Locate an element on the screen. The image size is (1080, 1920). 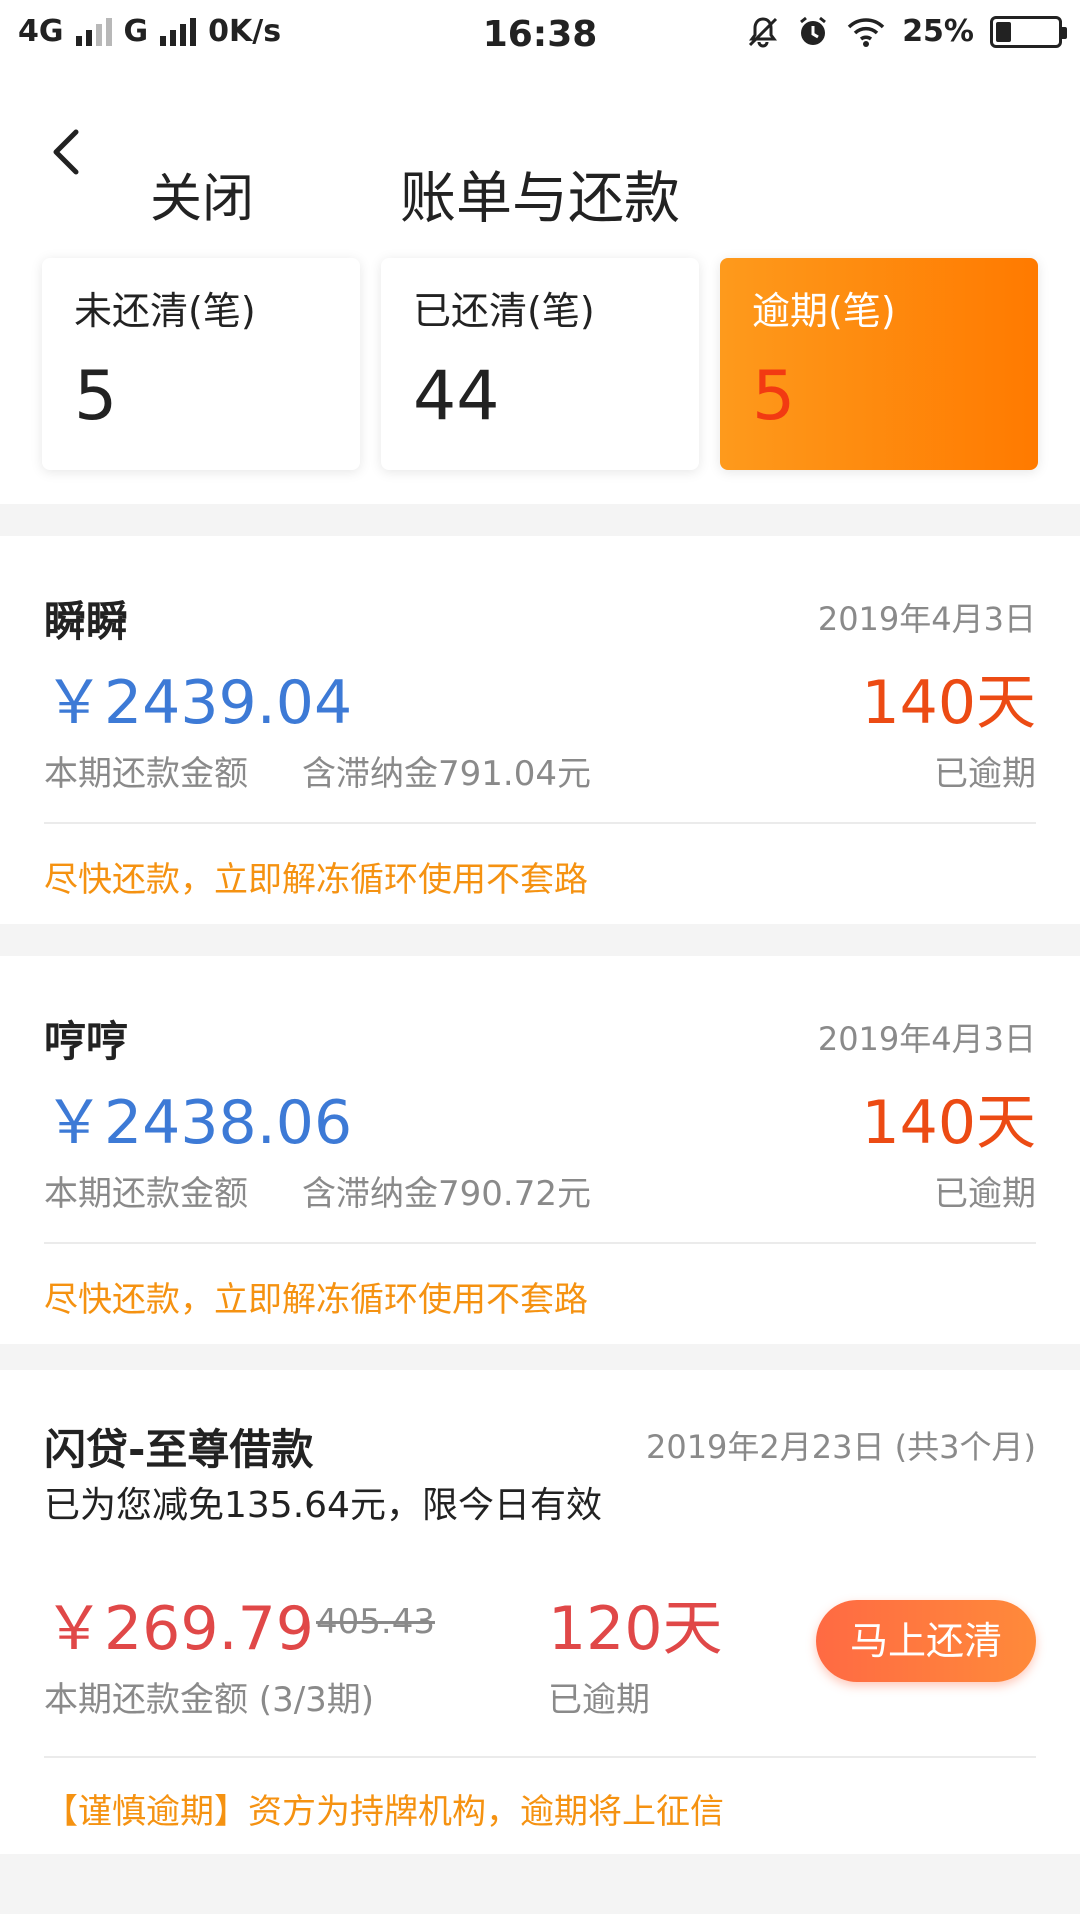
tab-overdue: 逾期(笔) 5 is located at coordinates (879, 364).